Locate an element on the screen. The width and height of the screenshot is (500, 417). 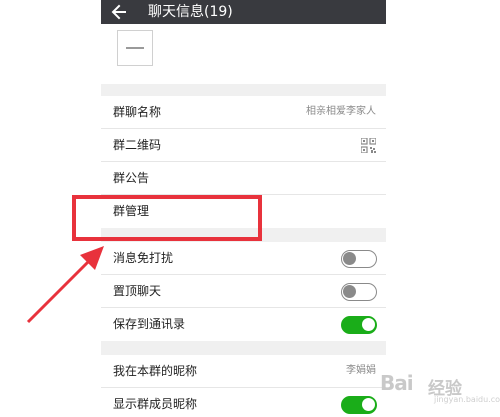
show-member-nicknames-label: 显示群成员昵称 is located at coordinates (155, 404).